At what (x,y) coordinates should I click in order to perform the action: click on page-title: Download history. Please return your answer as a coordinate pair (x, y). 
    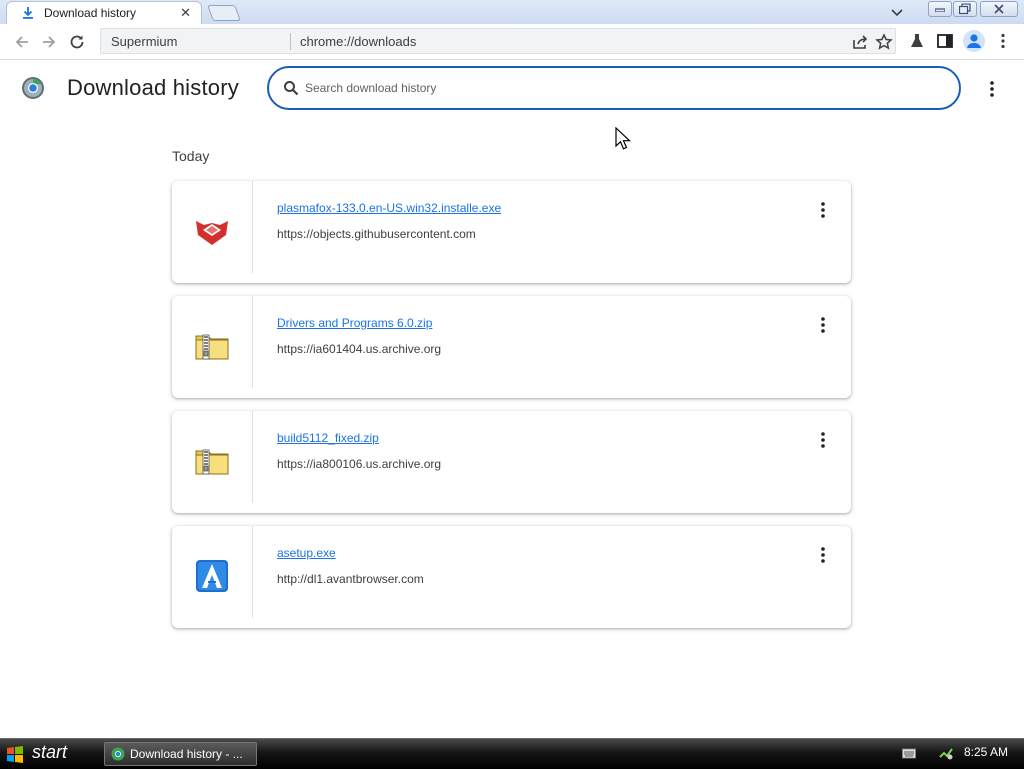
    Looking at the image, I should click on (153, 87).